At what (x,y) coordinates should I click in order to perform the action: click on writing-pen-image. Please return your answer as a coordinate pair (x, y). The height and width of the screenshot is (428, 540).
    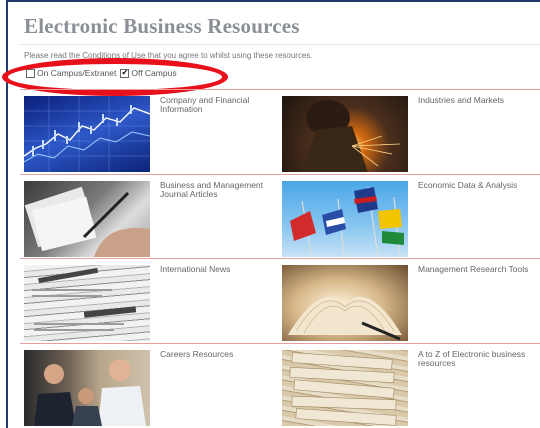
    Looking at the image, I should click on (87, 219).